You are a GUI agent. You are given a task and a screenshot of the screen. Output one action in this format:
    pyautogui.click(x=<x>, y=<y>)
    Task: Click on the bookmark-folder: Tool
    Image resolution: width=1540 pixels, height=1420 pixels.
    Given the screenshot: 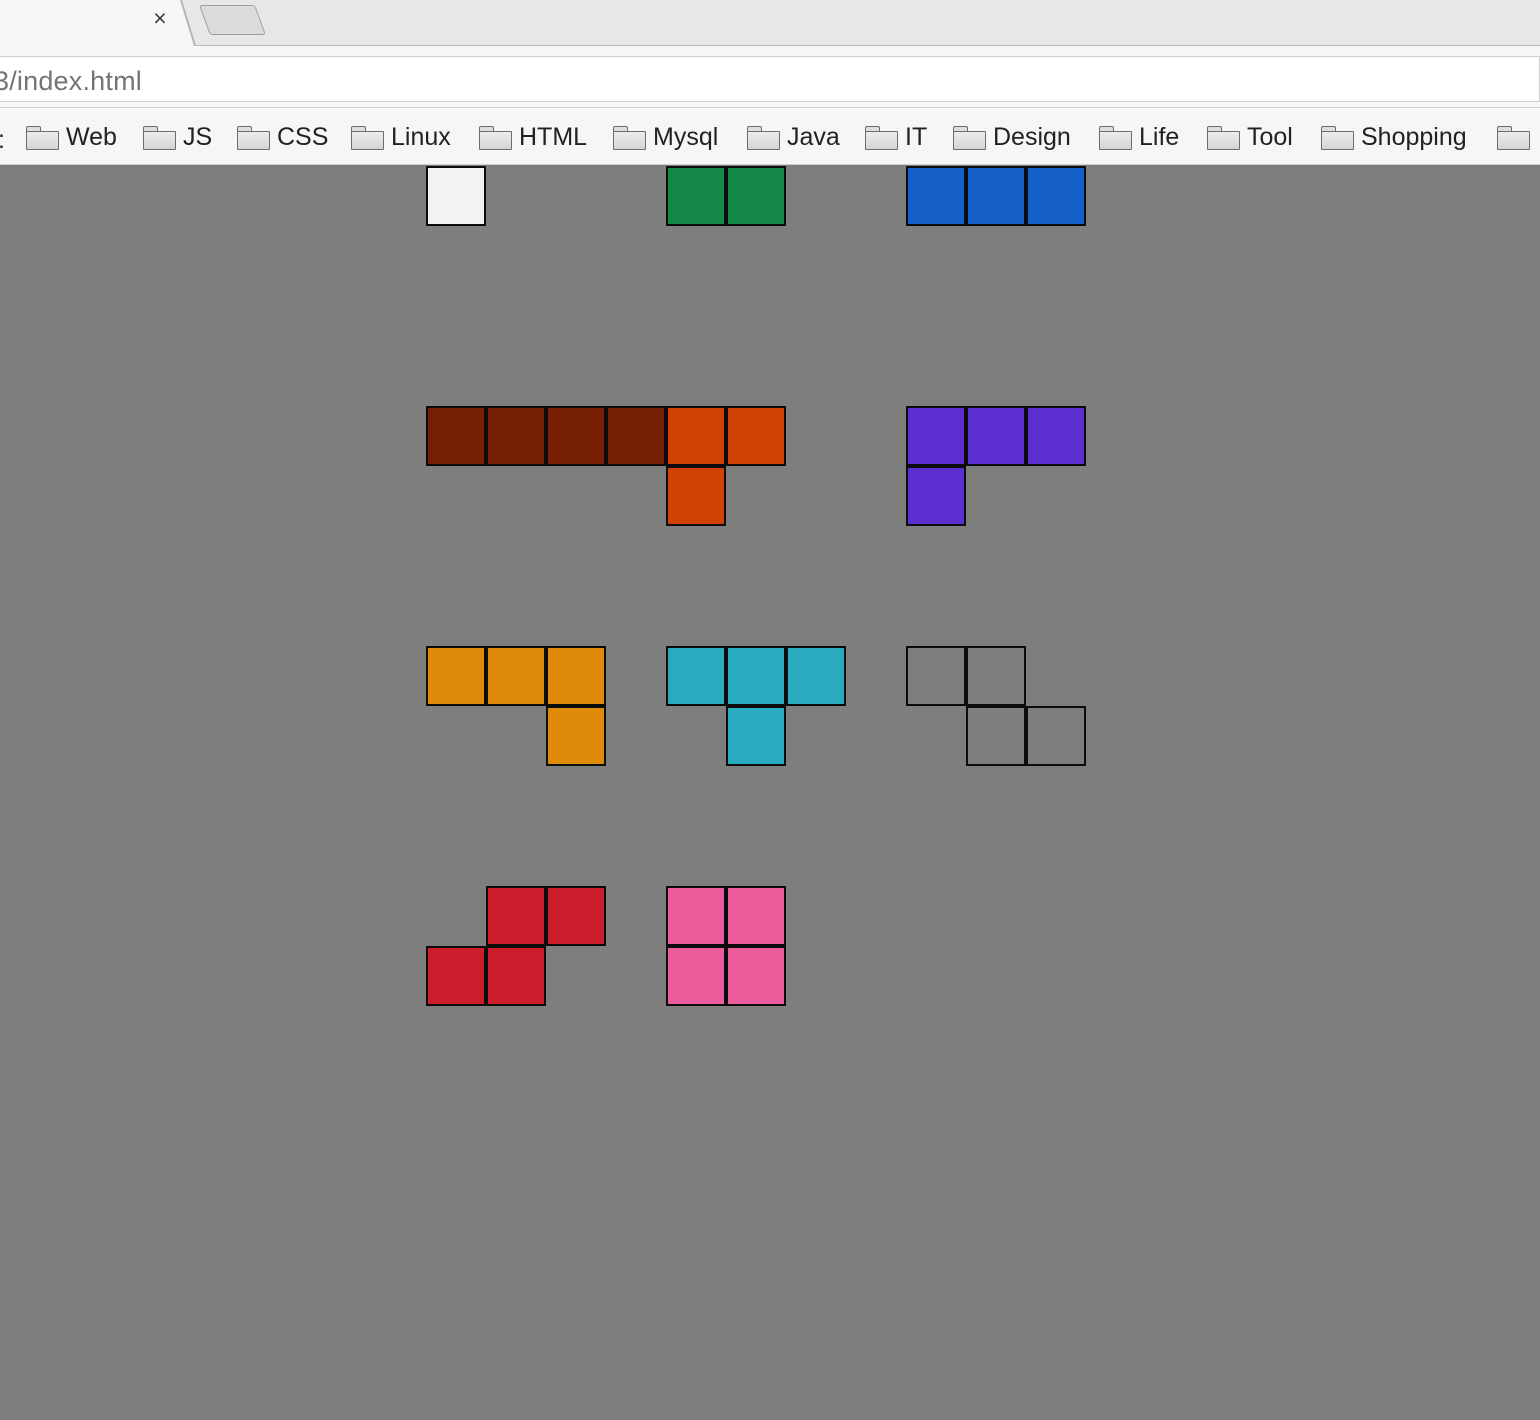 What is the action you would take?
    pyautogui.click(x=1250, y=137)
    